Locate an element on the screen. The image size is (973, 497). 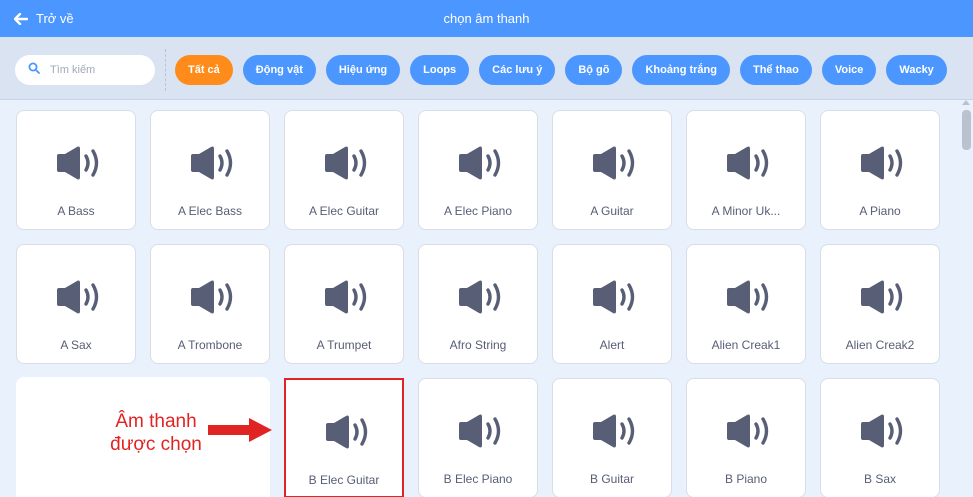
tag-8: Voice is located at coordinates (849, 70).